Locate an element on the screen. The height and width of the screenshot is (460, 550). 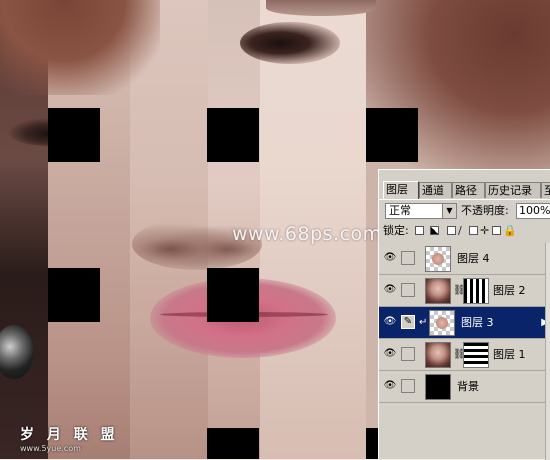
brush-icon: ∕ is located at coordinates (460, 230).